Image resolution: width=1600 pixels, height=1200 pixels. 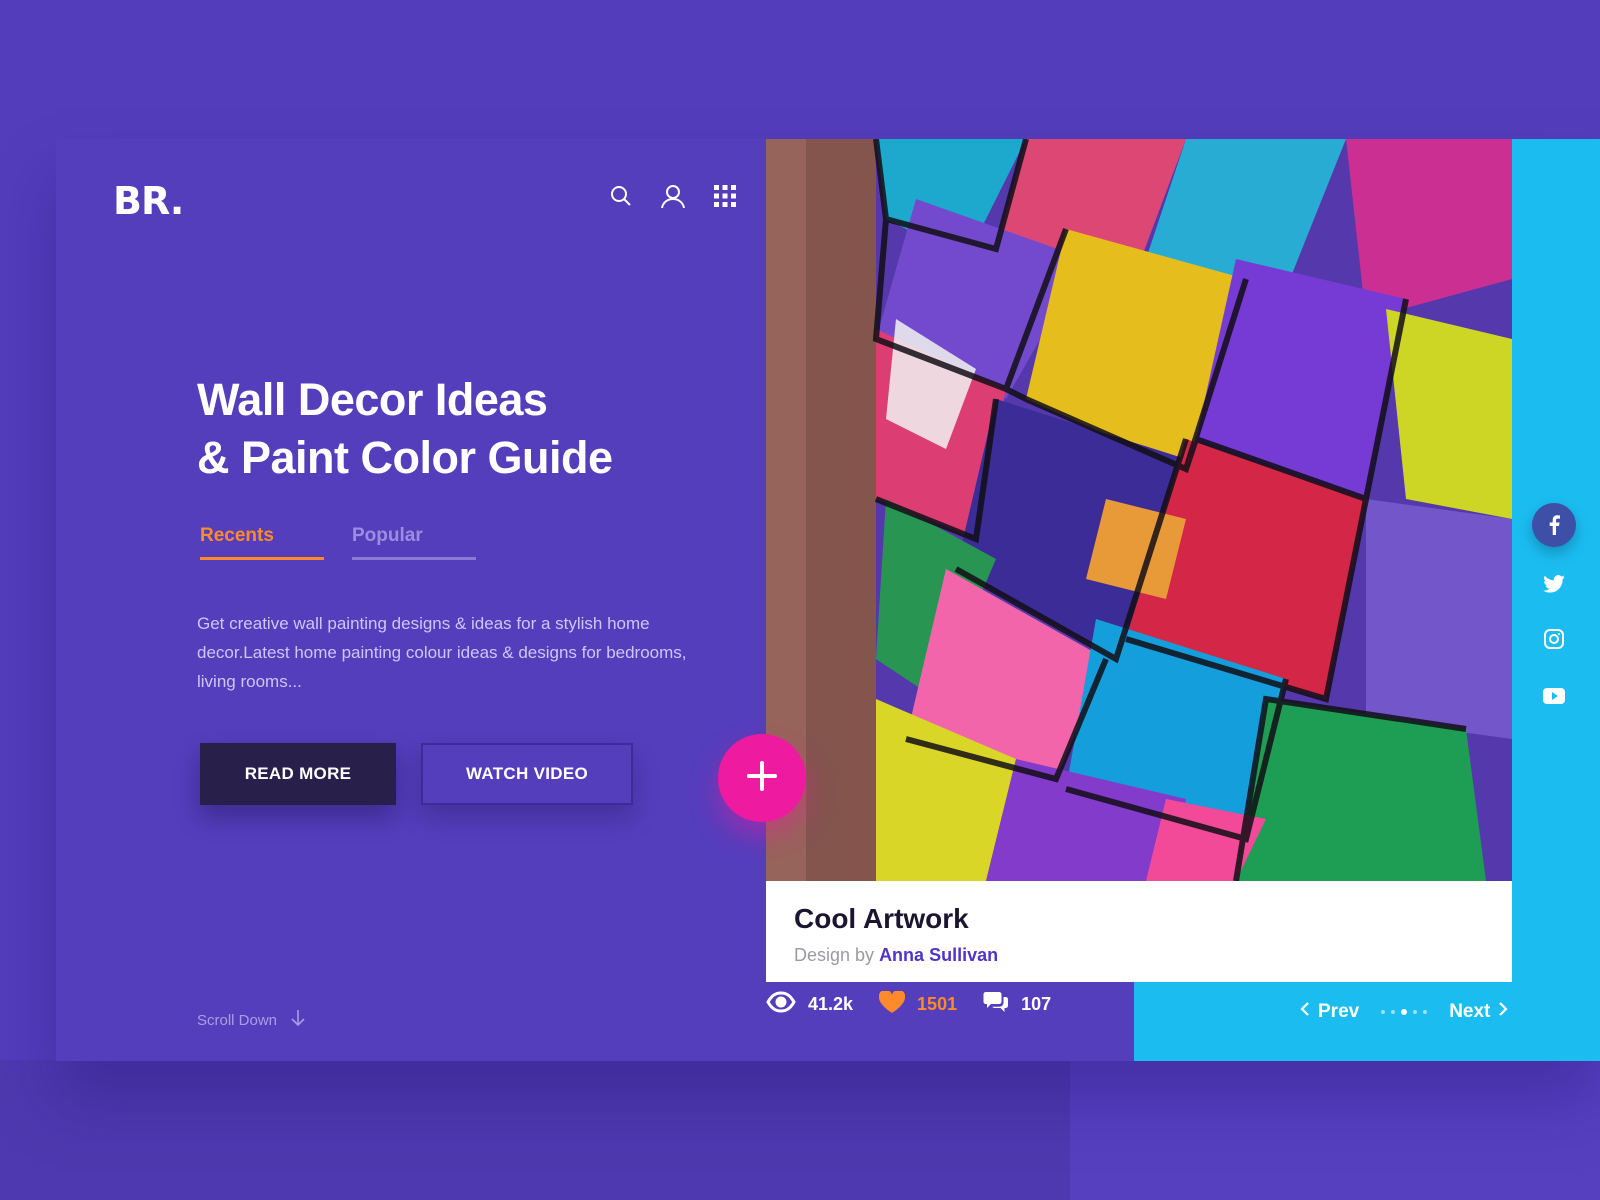 What do you see at coordinates (937, 1004) in the screenshot?
I see `likes-count: 1501` at bounding box center [937, 1004].